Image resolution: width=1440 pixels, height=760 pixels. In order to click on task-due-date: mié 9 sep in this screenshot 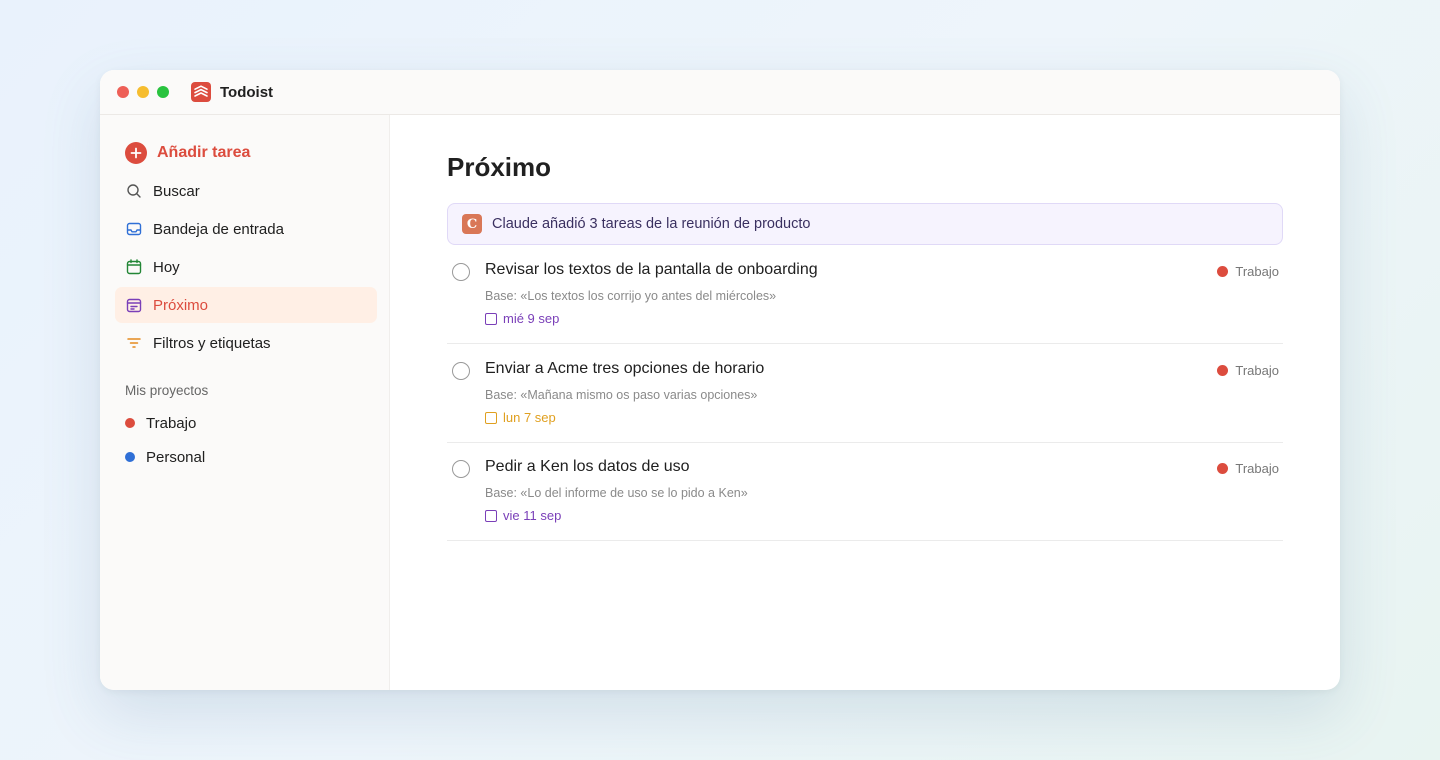, I will do `click(522, 318)`.